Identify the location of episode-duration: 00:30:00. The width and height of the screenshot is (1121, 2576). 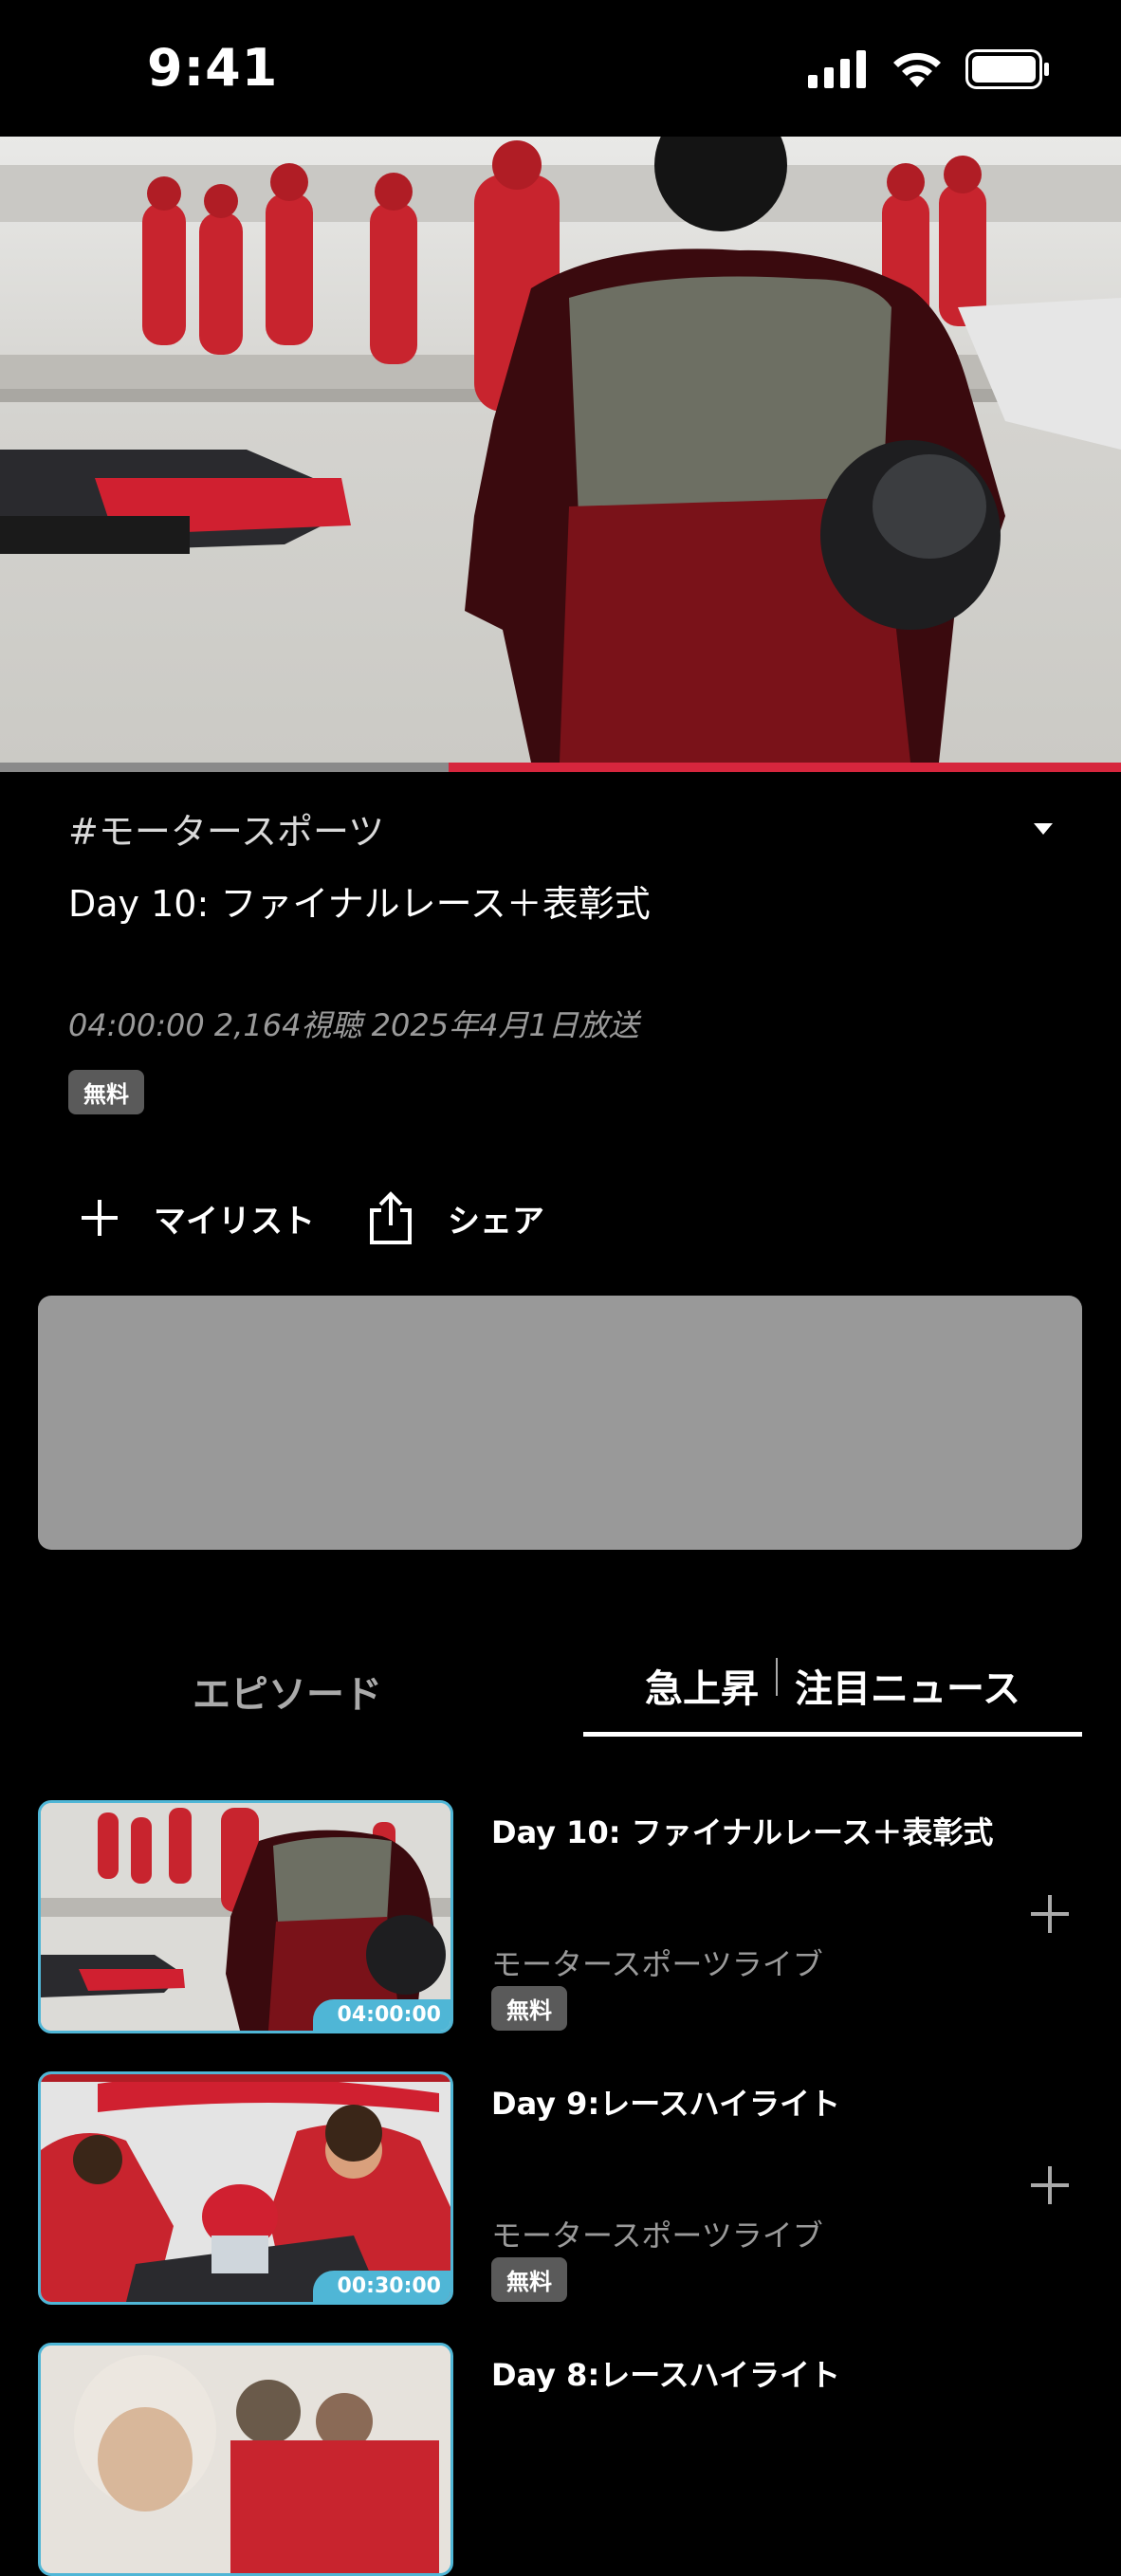
(381, 2286).